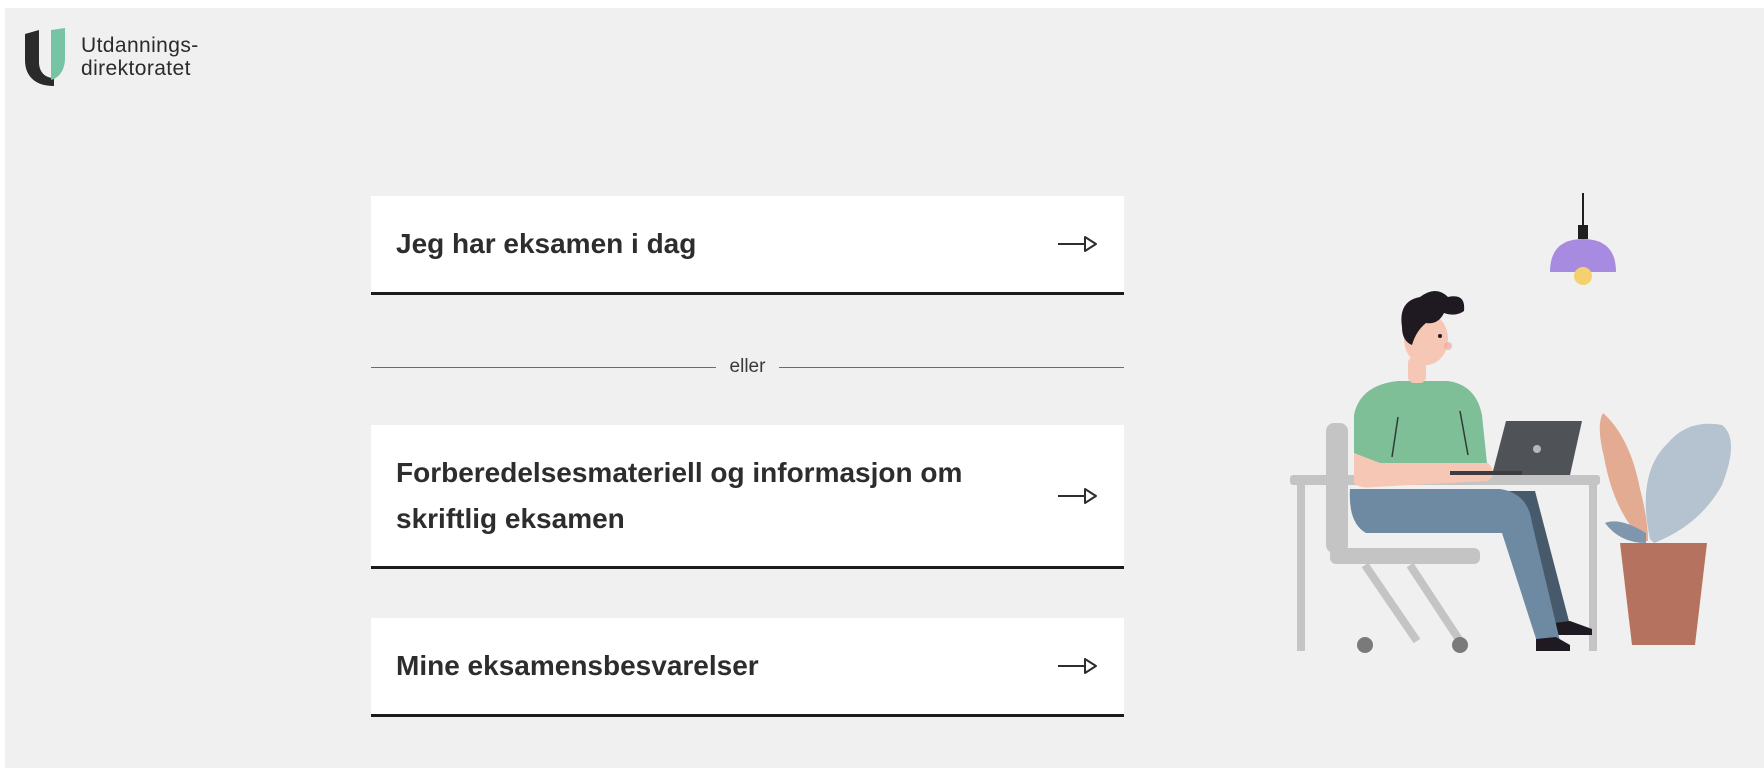 Image resolution: width=1764 pixels, height=768 pixels. What do you see at coordinates (1665, 529) in the screenshot?
I see `plant-icon` at bounding box center [1665, 529].